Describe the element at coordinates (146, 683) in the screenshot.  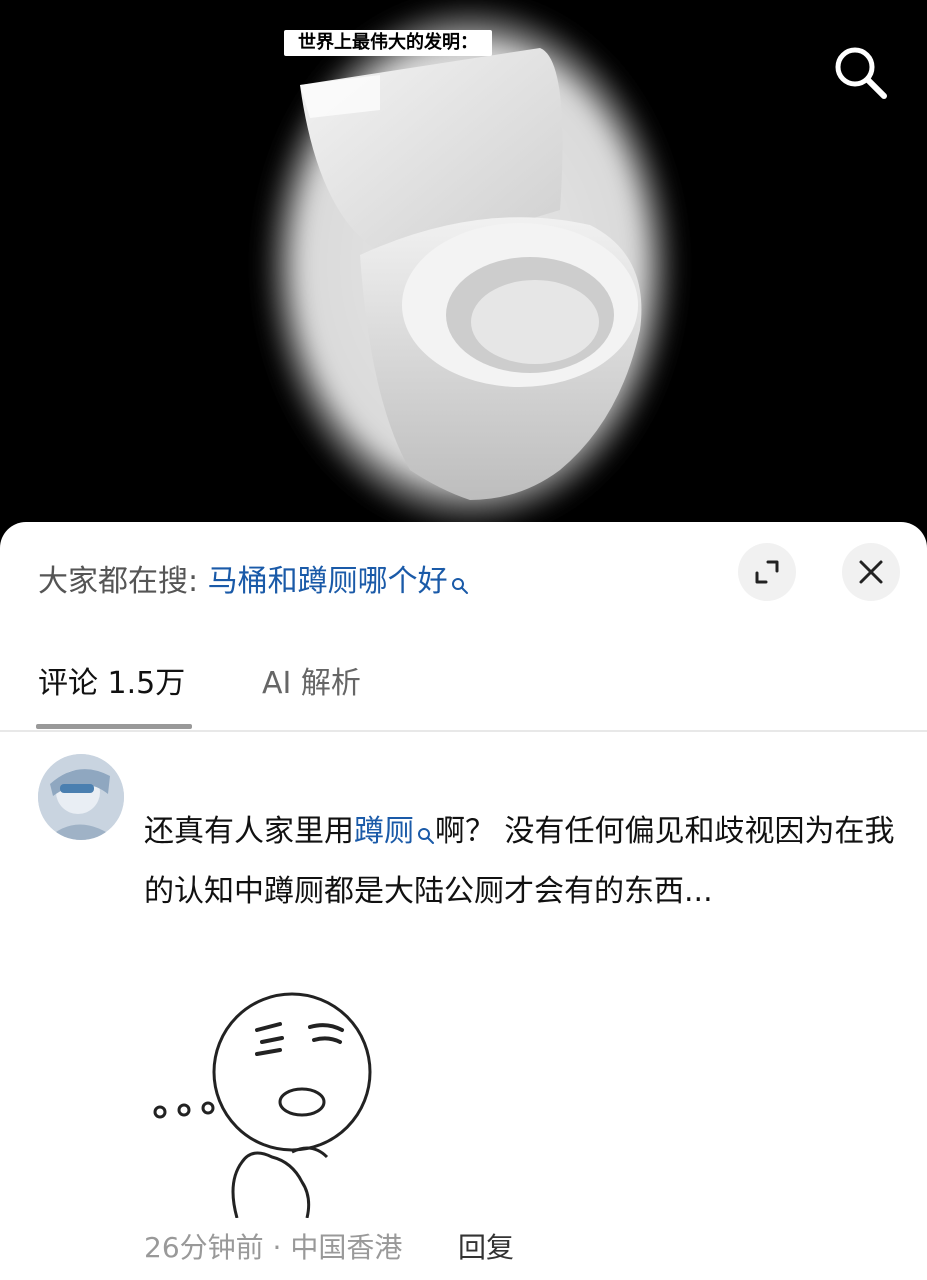
I see `tab-comments-count: 1.5万` at that location.